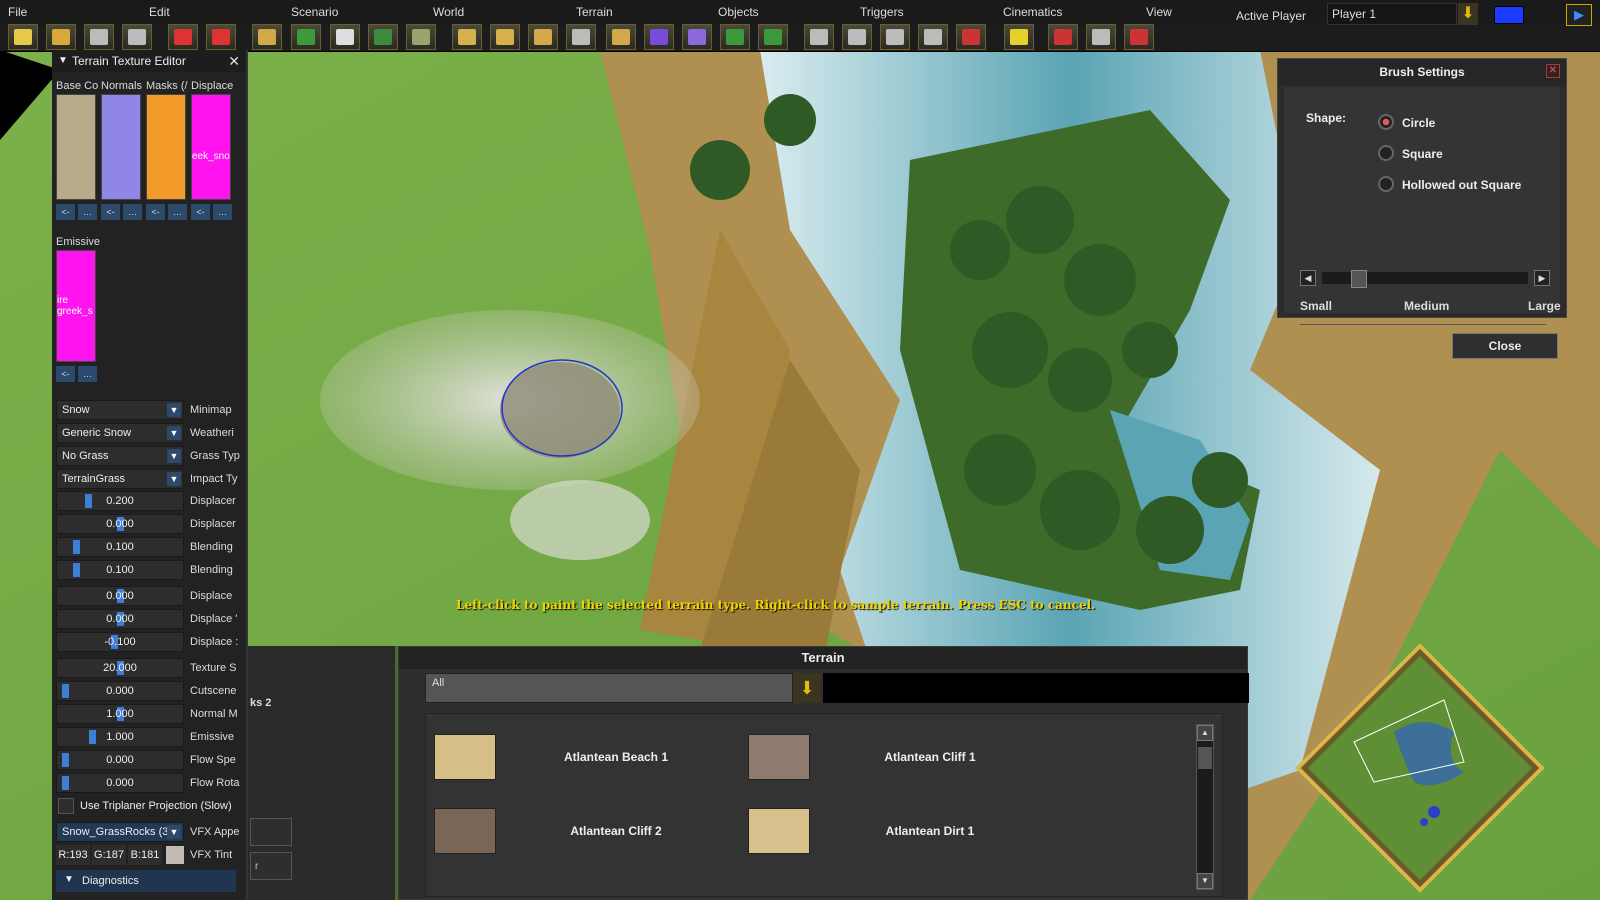 The width and height of the screenshot is (1600, 900). What do you see at coordinates (581, 37) in the screenshot?
I see `mix-icon` at bounding box center [581, 37].